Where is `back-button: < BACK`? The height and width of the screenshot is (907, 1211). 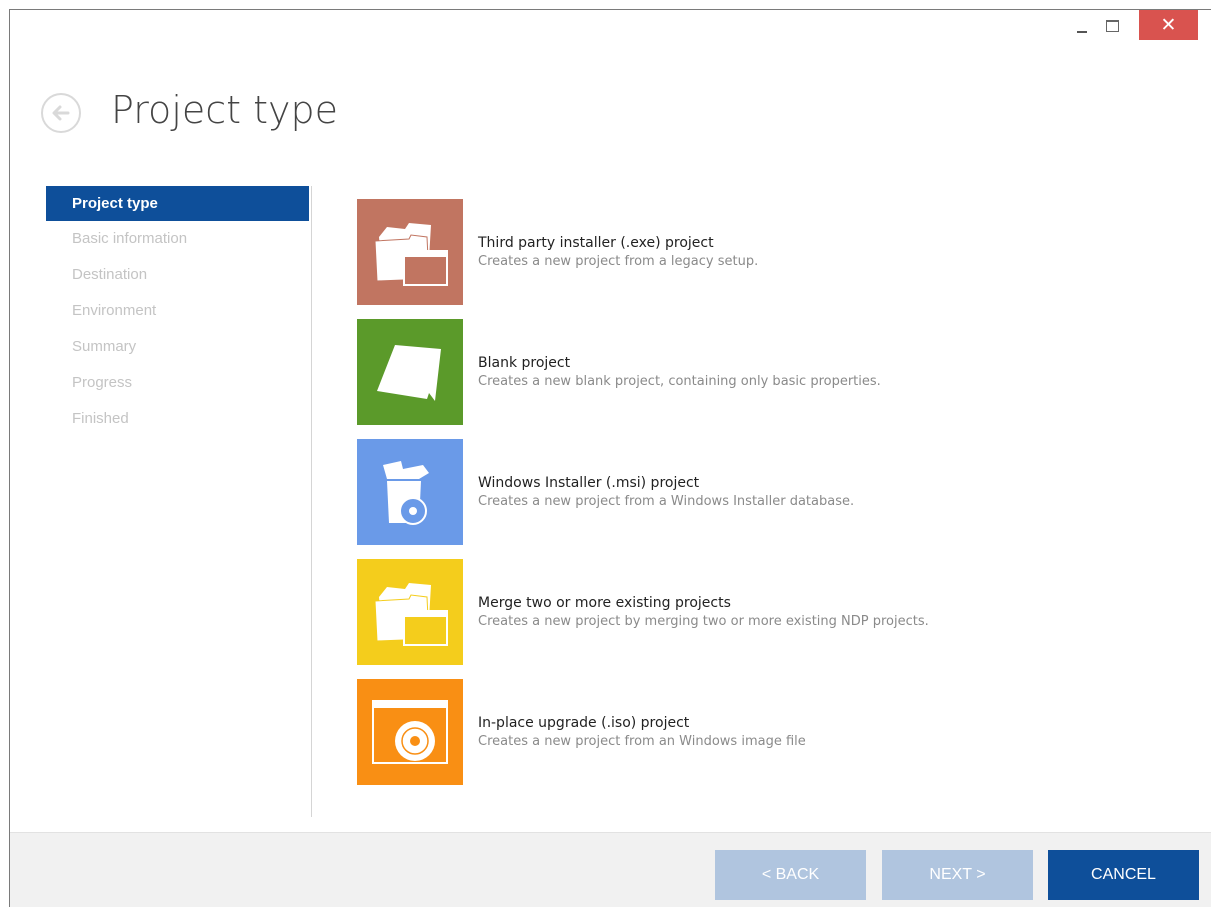
back-button: < BACK is located at coordinates (790, 875).